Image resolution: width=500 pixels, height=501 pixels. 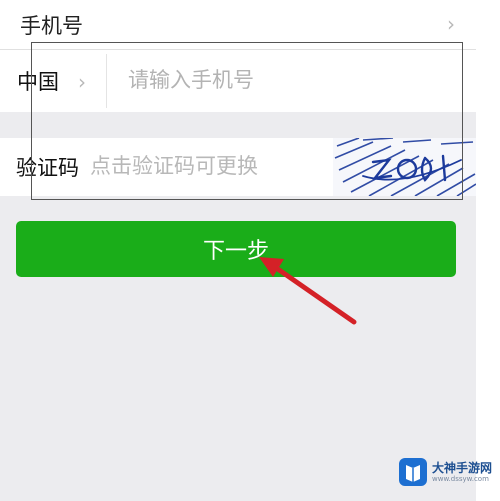 What do you see at coordinates (51, 26) in the screenshot?
I see `phone-section-label: 手机号` at bounding box center [51, 26].